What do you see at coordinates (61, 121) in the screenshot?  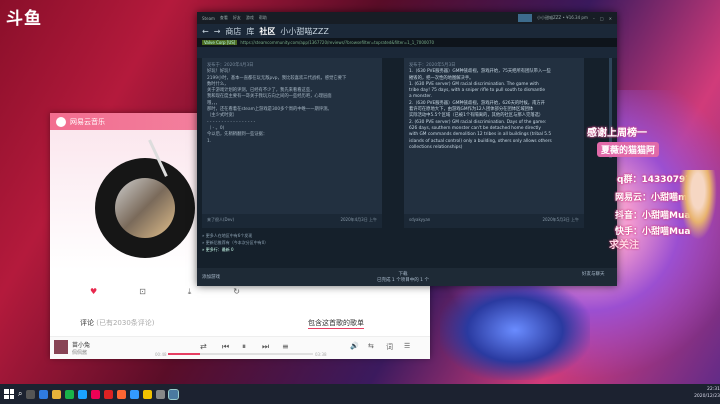 I see `netease-logo-icon` at bounding box center [61, 121].